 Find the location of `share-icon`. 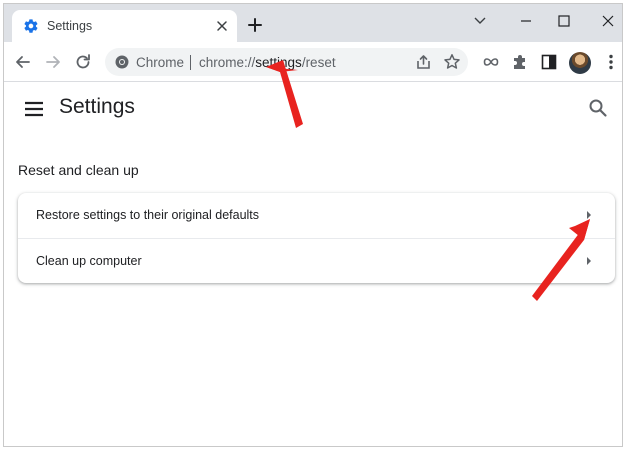

share-icon is located at coordinates (424, 62).